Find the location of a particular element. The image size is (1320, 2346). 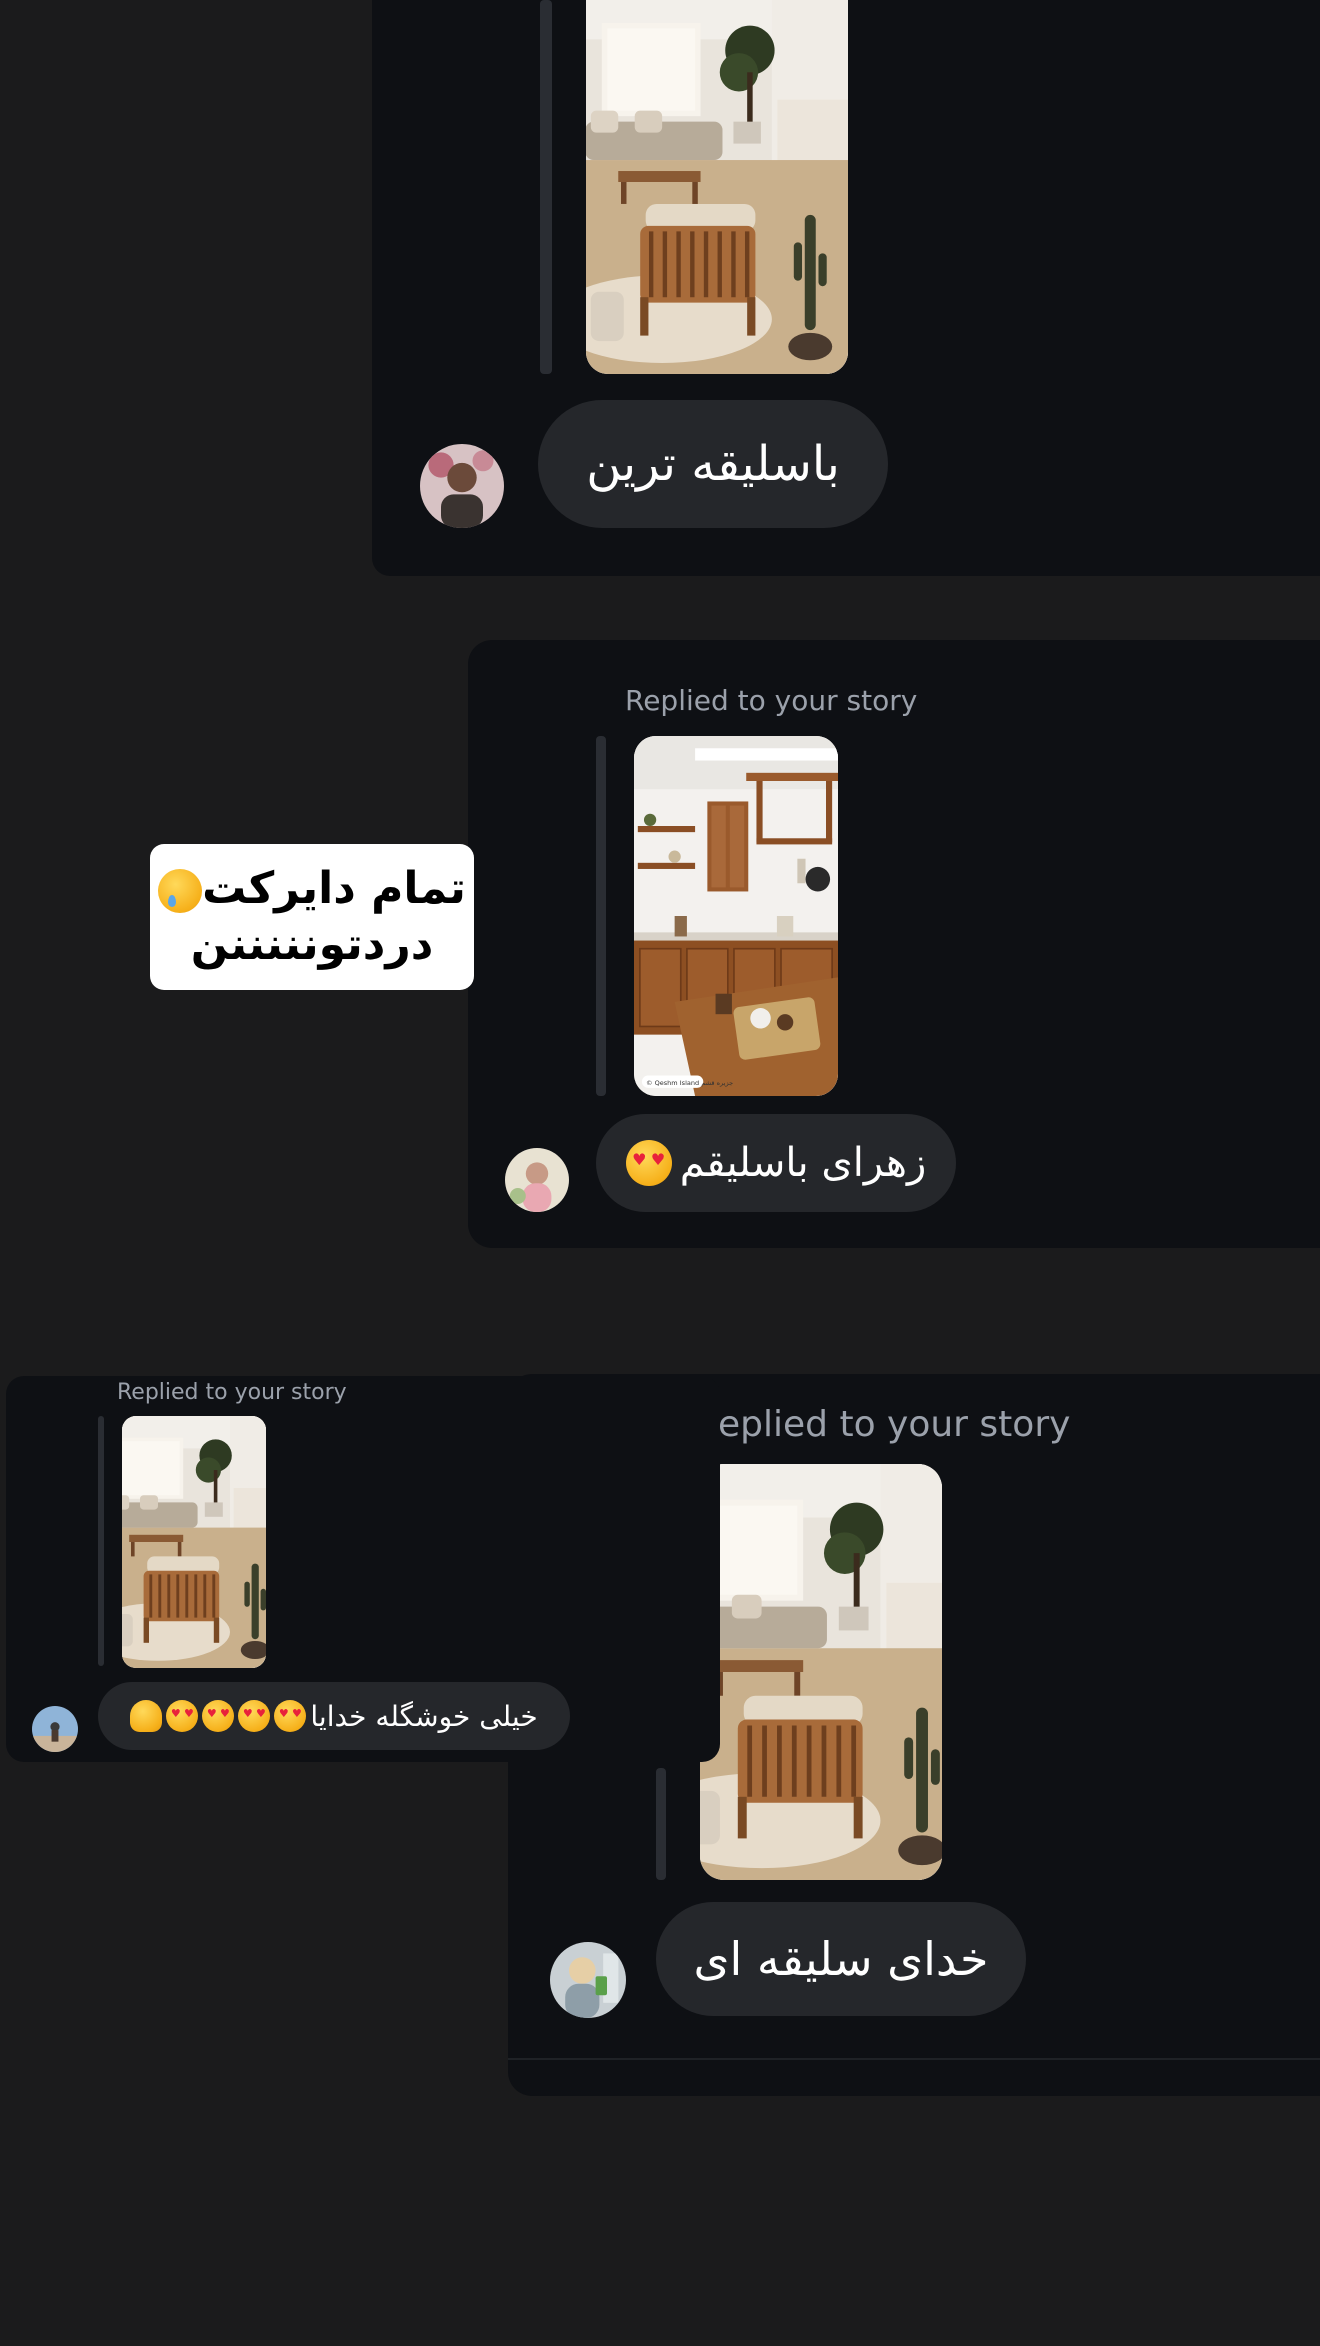

story-reply-card-3-overlay: Replied to your story خیلی خوشگله خدایا is located at coordinates (363, 1569).